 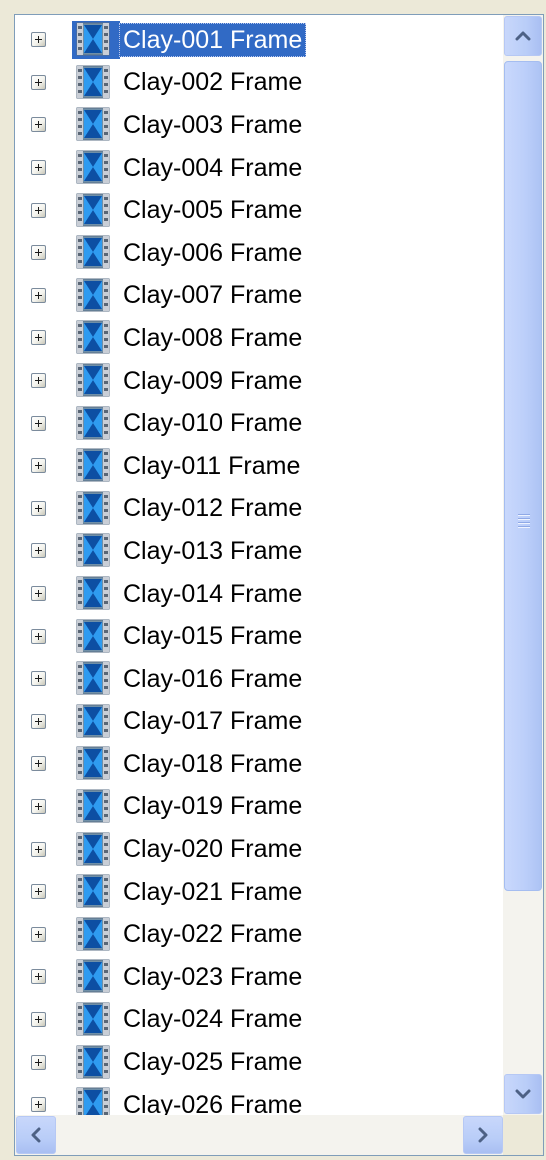 I want to click on scroll-right-button, so click(x=483, y=1135).